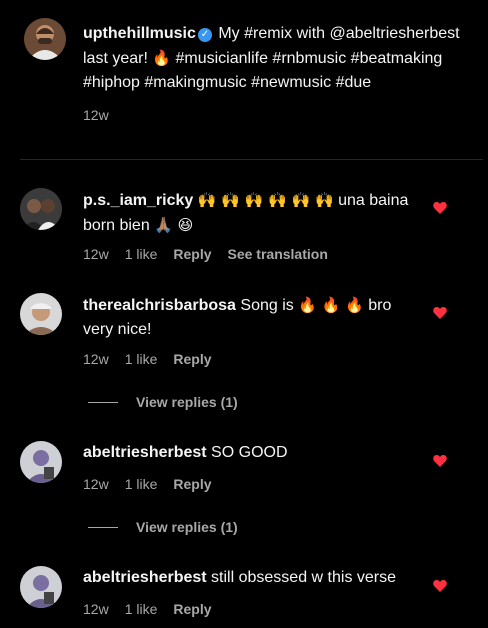  Describe the element at coordinates (278, 254) in the screenshot. I see `see-translation-button: See translation` at that location.